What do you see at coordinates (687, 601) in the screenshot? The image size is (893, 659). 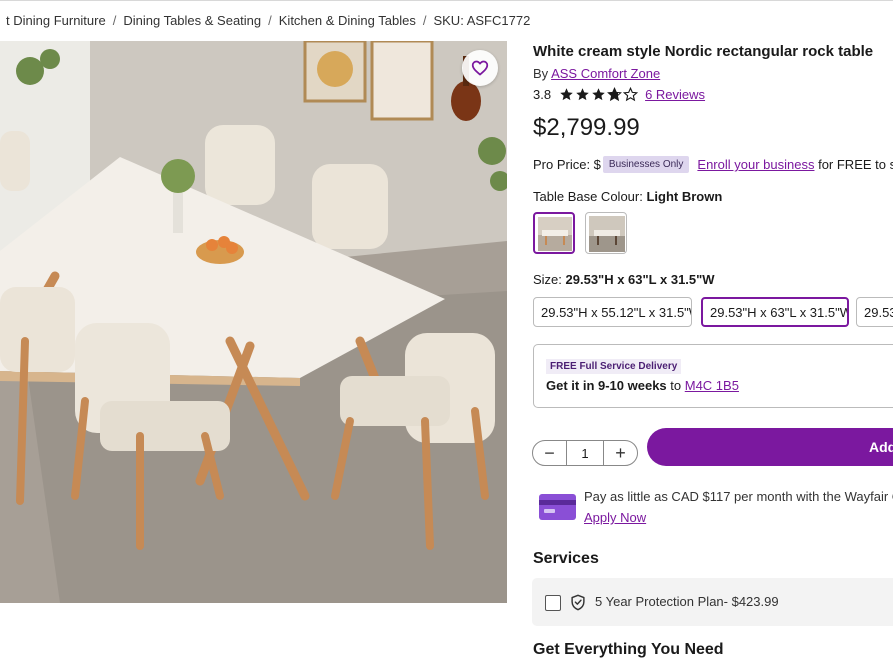 I see `protection-plan-label: 5 Year Protection Plan- $423.99` at bounding box center [687, 601].